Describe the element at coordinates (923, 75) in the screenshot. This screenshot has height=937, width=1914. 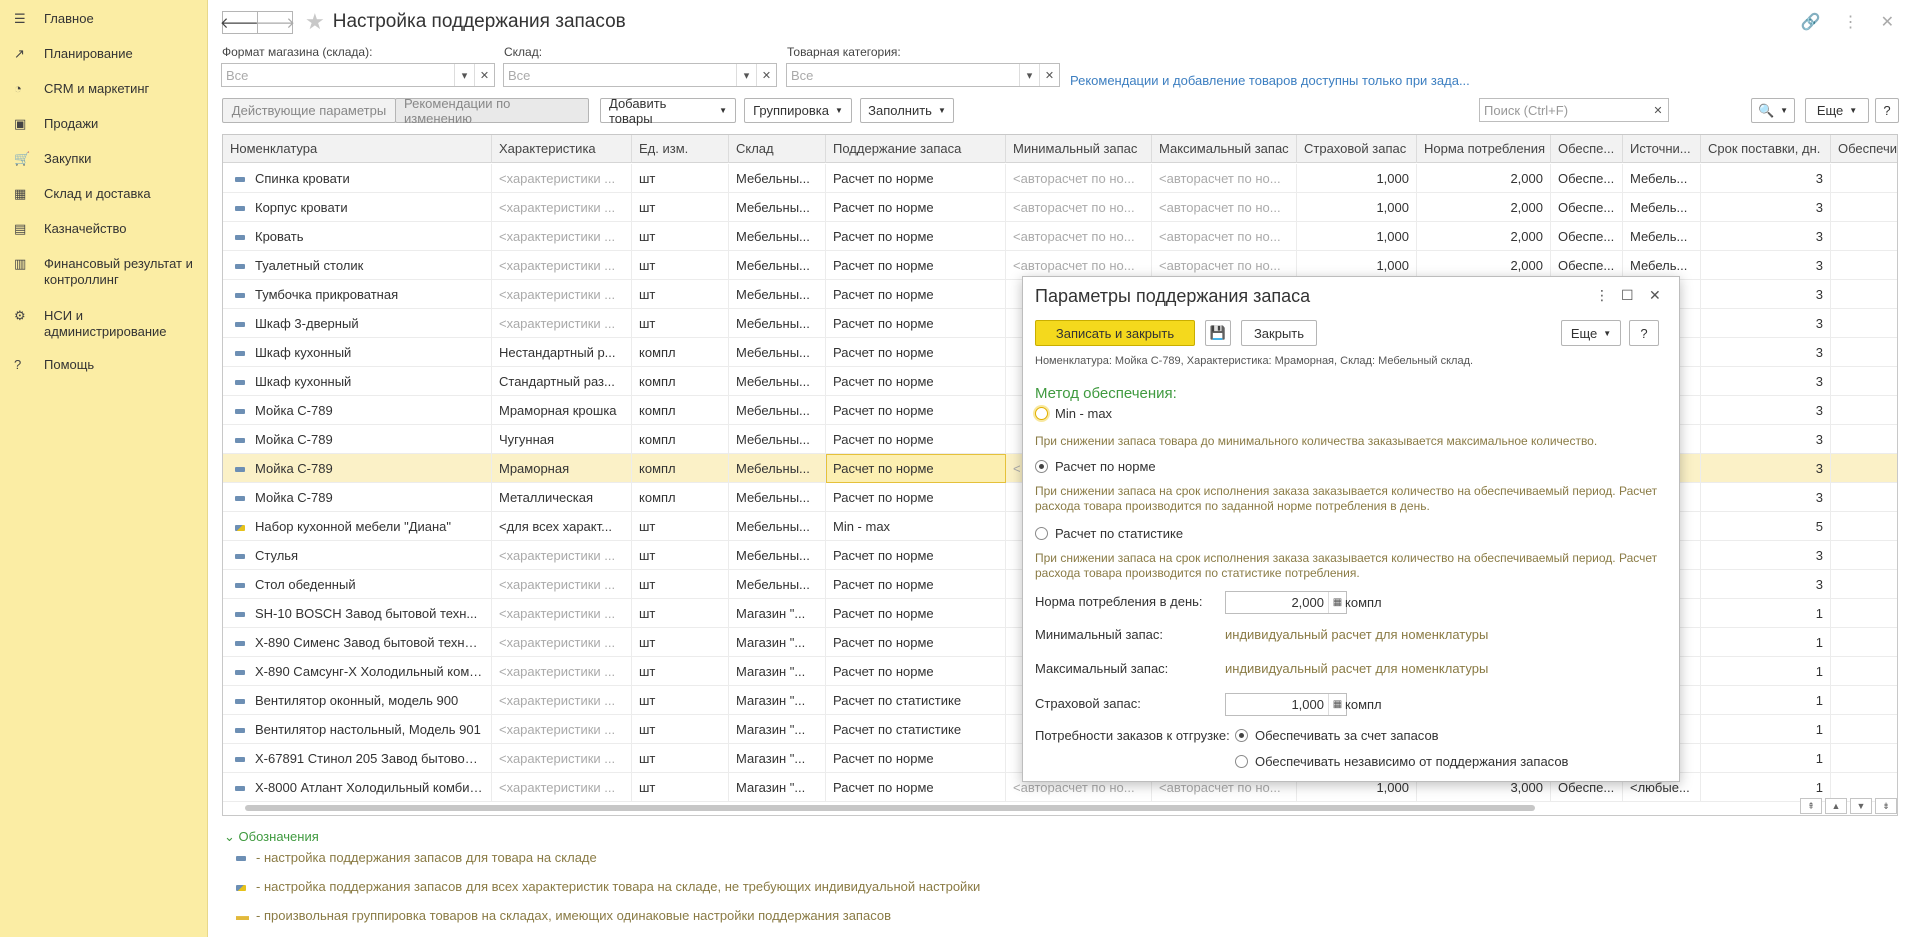
I see `category-select: Все ▾ ✕` at that location.